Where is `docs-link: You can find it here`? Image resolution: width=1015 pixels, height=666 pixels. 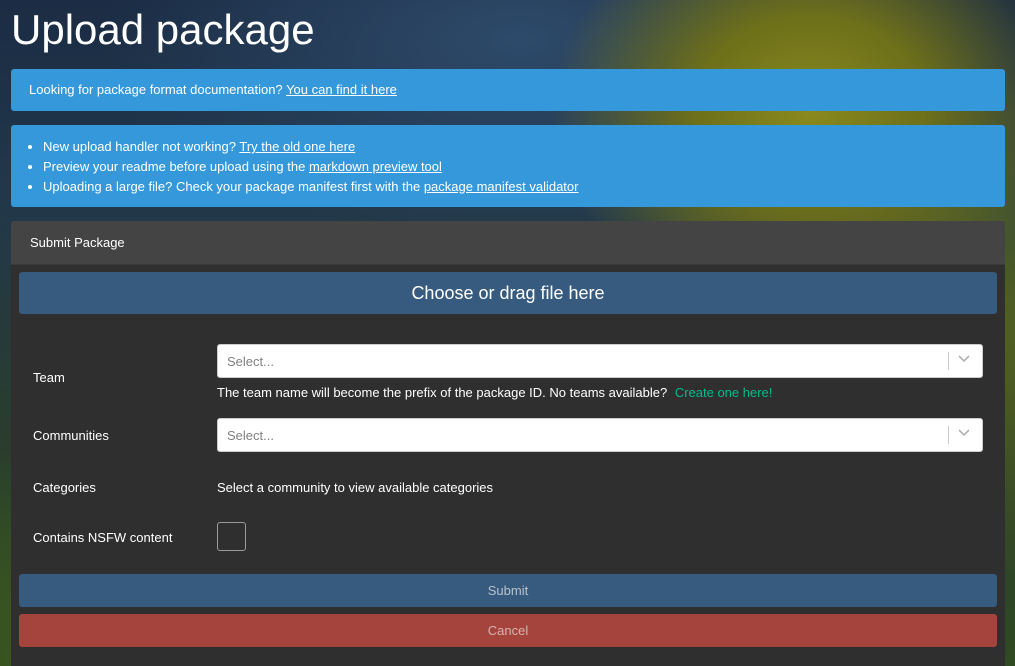 docs-link: You can find it here is located at coordinates (341, 89).